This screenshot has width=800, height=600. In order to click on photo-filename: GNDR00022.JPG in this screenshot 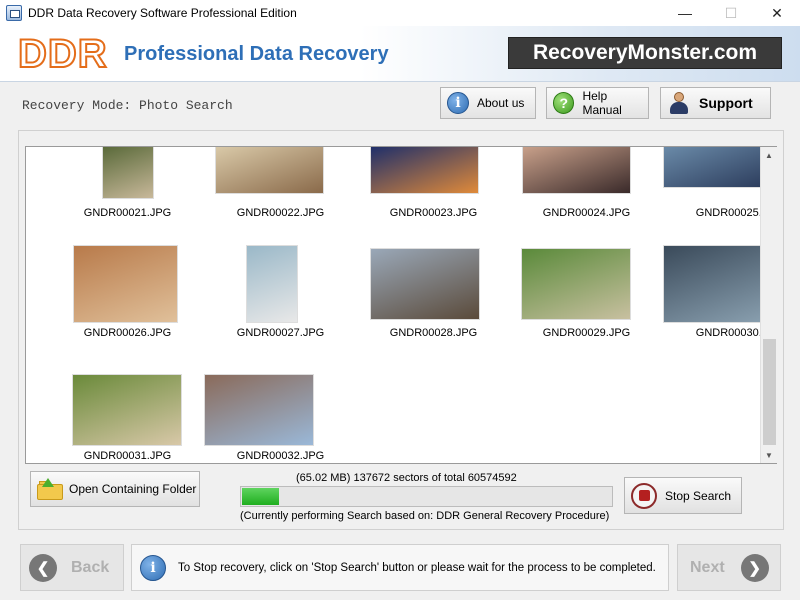, I will do `click(280, 213)`.